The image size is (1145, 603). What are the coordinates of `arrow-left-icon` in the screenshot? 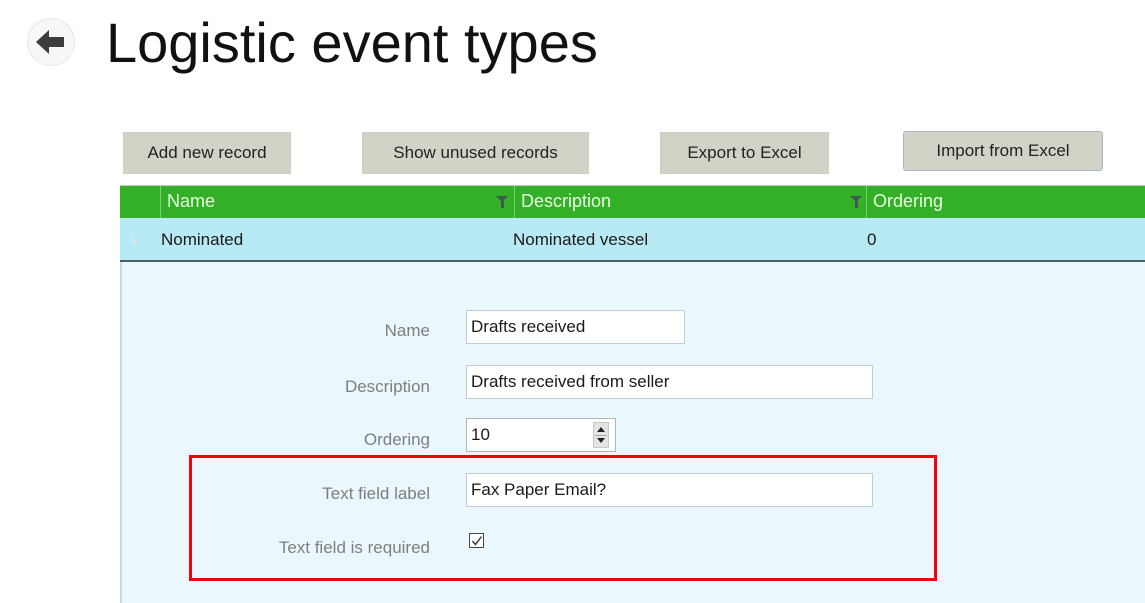 It's located at (50, 42).